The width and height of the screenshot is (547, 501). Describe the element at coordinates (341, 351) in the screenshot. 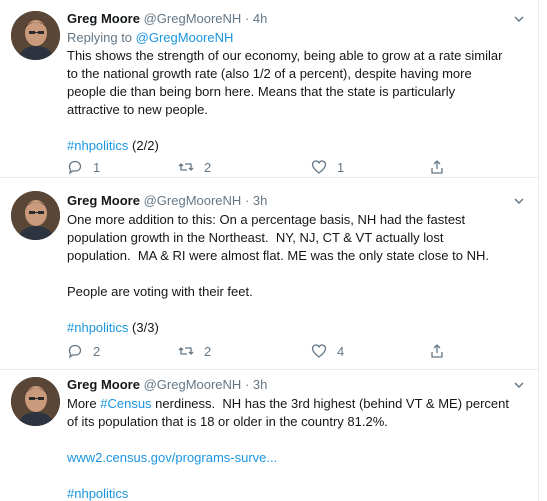

I see `like-count: 4` at that location.